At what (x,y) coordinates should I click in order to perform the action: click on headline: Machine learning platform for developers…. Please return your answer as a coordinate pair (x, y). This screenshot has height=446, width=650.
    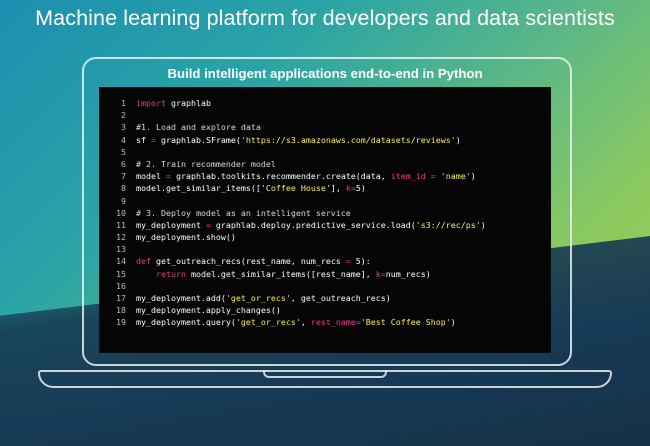
    Looking at the image, I should click on (325, 18).